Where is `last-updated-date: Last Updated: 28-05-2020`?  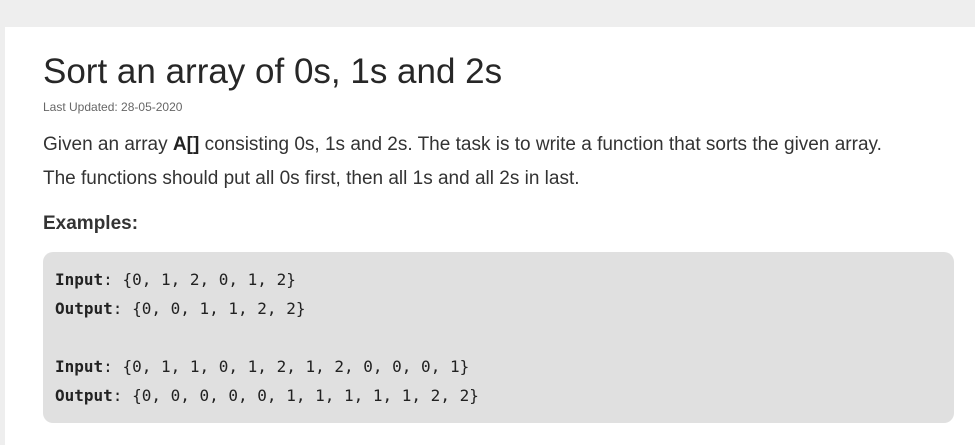
last-updated-date: Last Updated: 28-05-2020 is located at coordinates (113, 107).